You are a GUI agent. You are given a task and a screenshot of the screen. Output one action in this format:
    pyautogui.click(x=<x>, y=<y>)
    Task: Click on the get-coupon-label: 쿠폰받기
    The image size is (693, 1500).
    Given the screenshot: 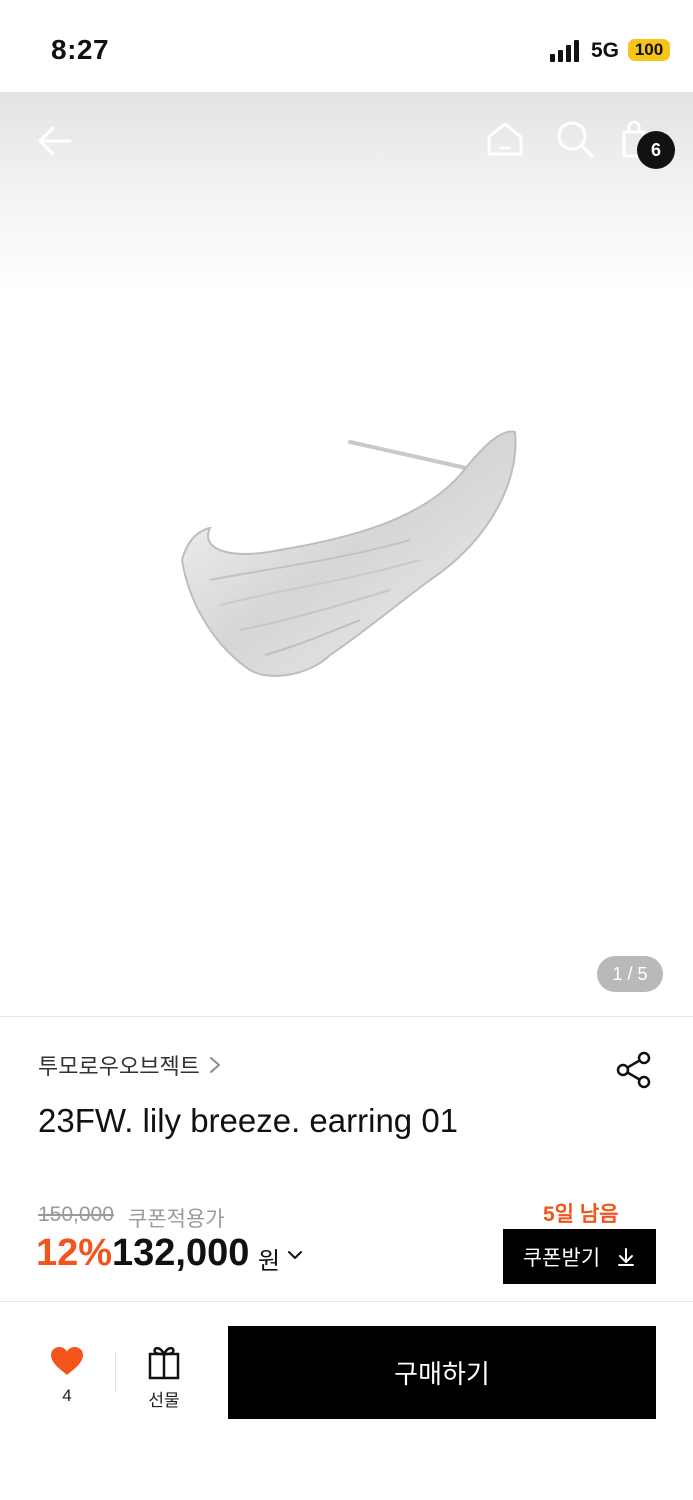 What is the action you would take?
    pyautogui.click(x=561, y=1258)
    